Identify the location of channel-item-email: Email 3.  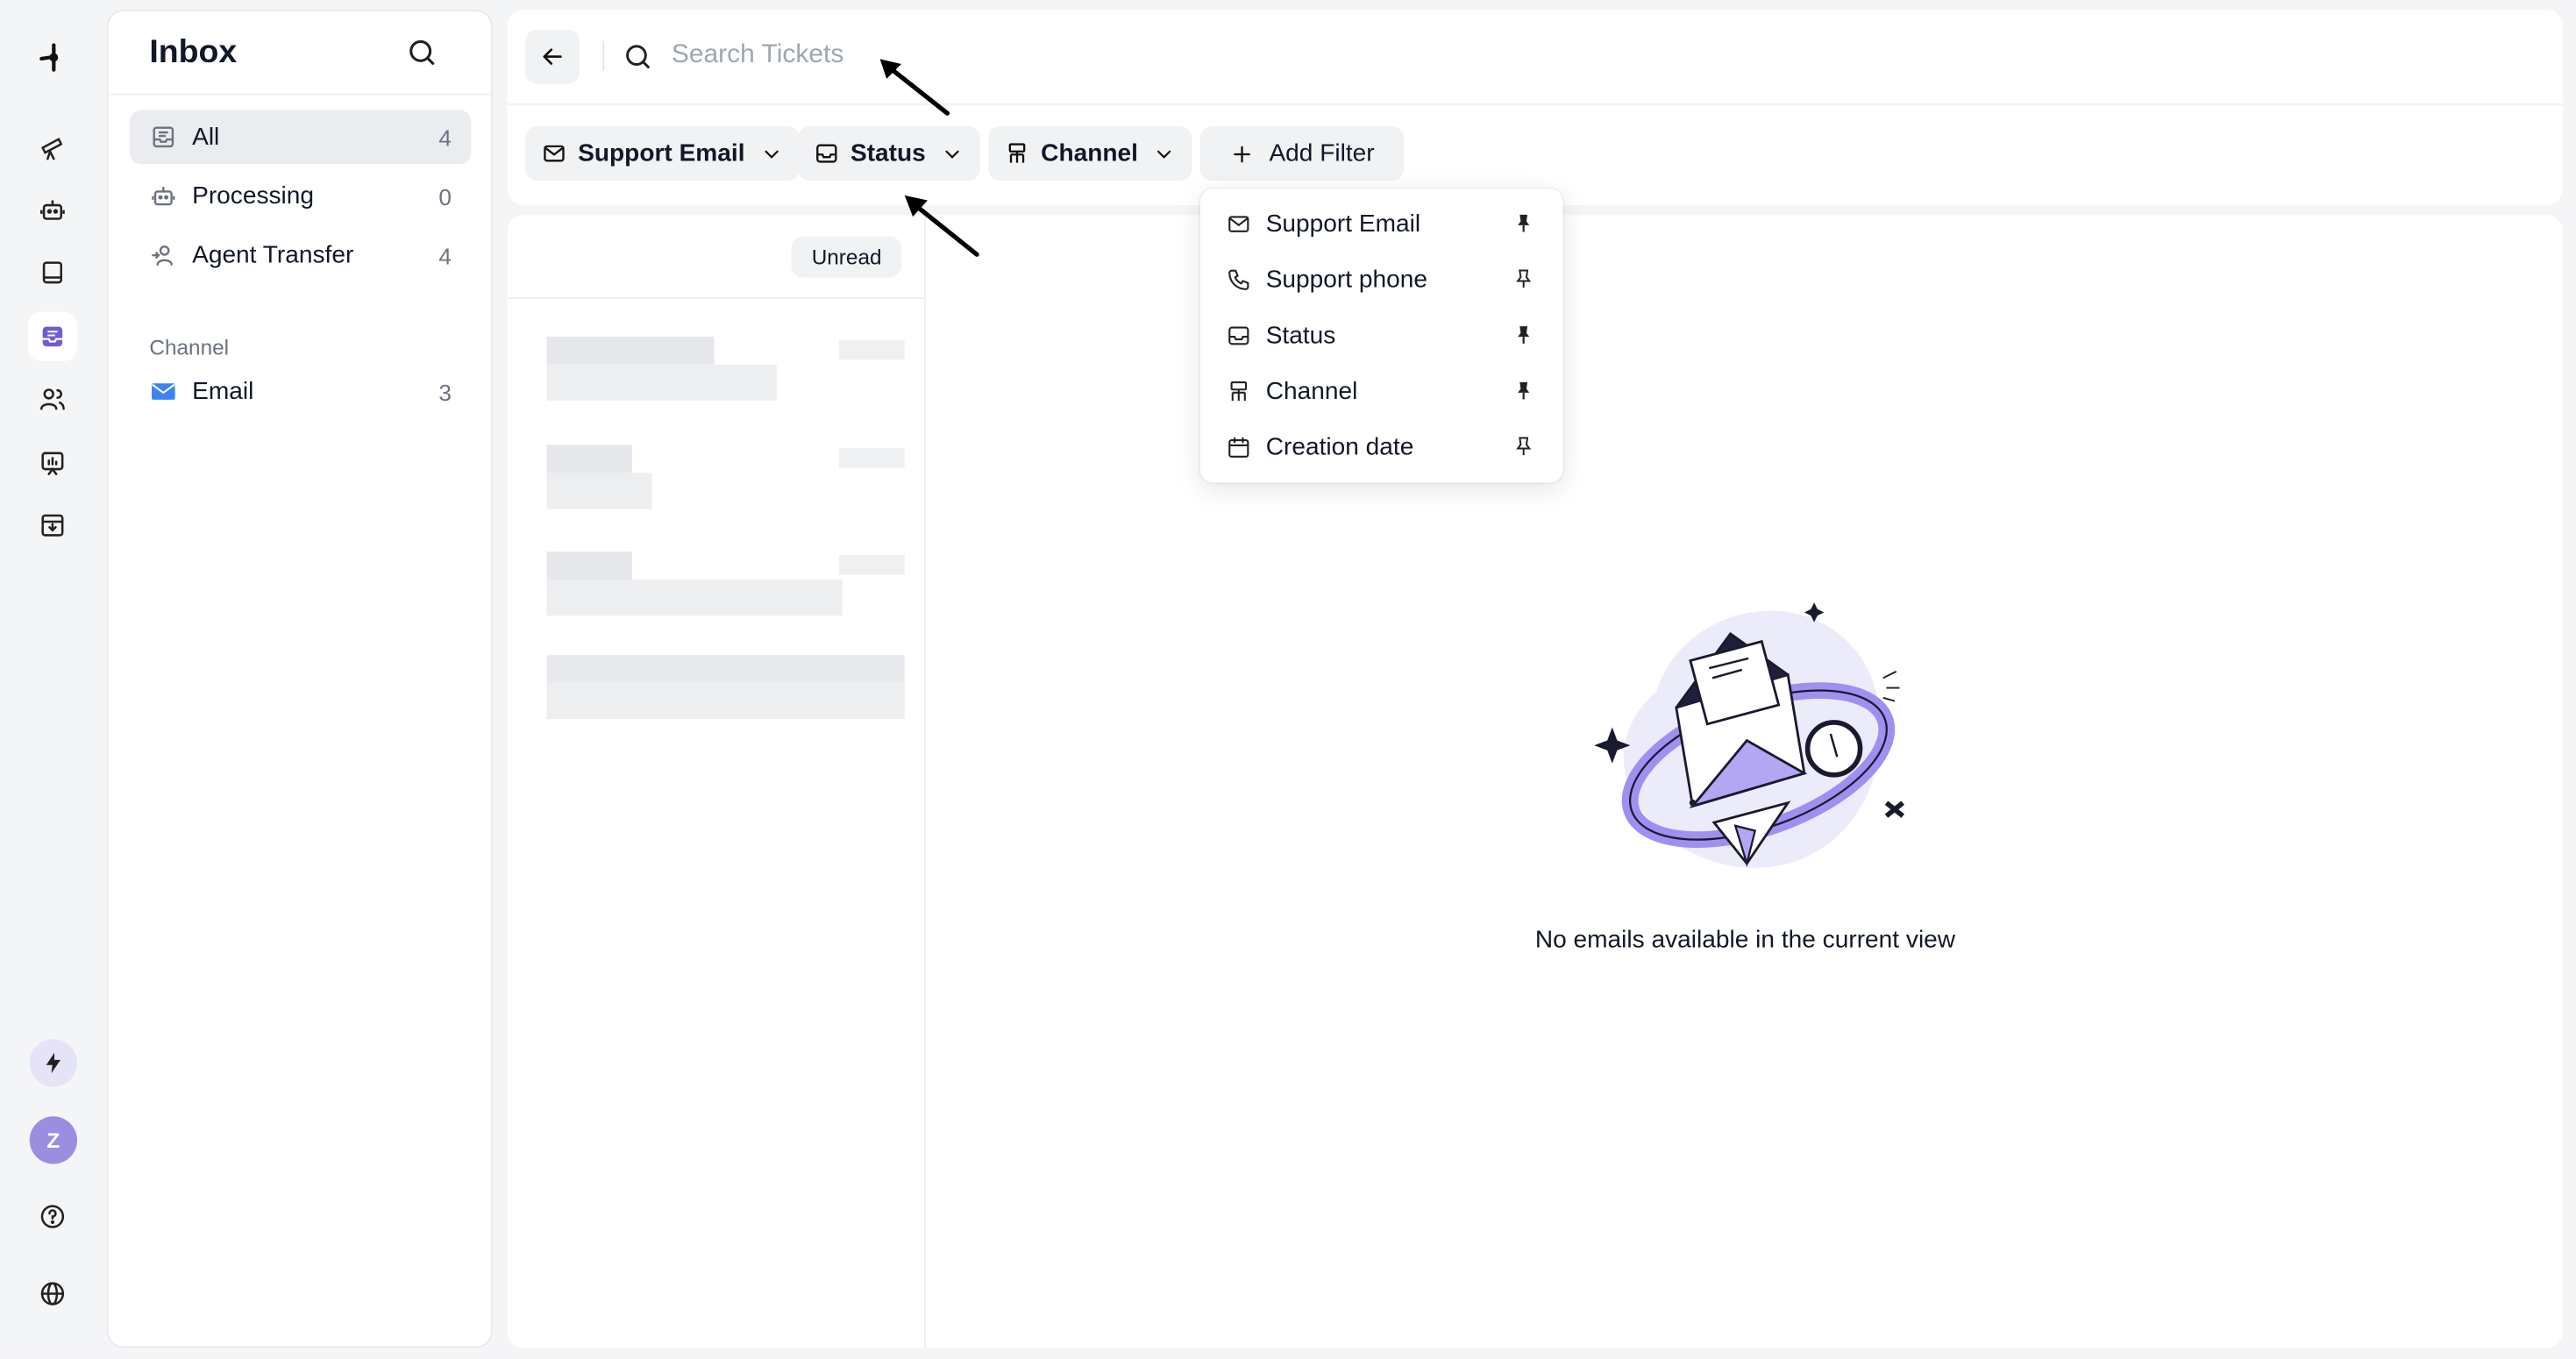
(300, 392).